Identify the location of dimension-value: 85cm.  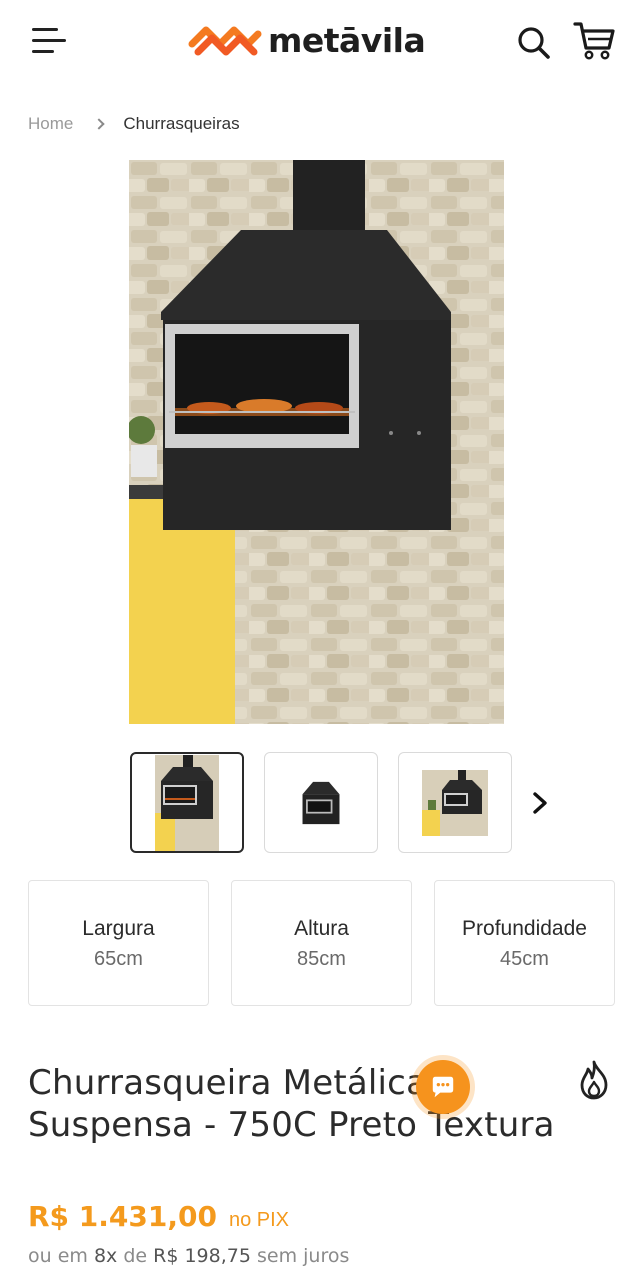
(321, 959).